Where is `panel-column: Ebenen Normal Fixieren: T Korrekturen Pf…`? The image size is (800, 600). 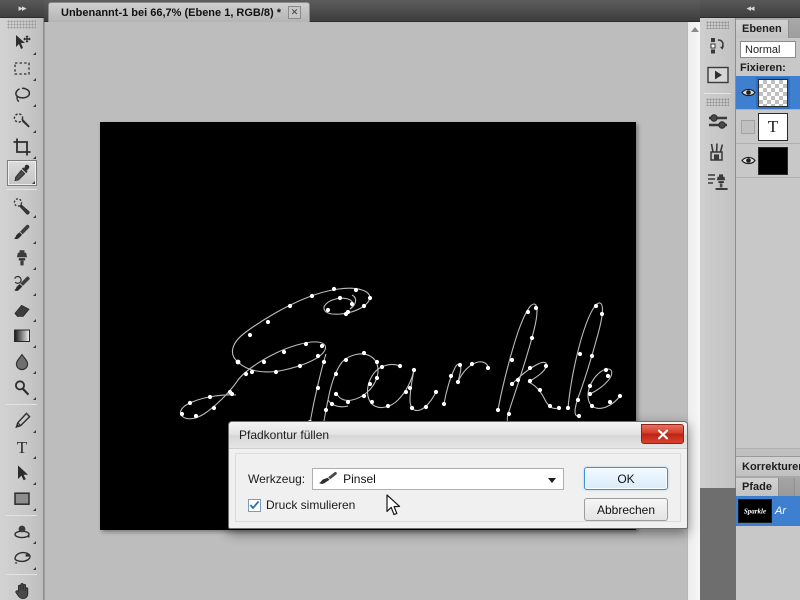
panel-column: Ebenen Normal Fixieren: T Korrekturen Pf… is located at coordinates (768, 309).